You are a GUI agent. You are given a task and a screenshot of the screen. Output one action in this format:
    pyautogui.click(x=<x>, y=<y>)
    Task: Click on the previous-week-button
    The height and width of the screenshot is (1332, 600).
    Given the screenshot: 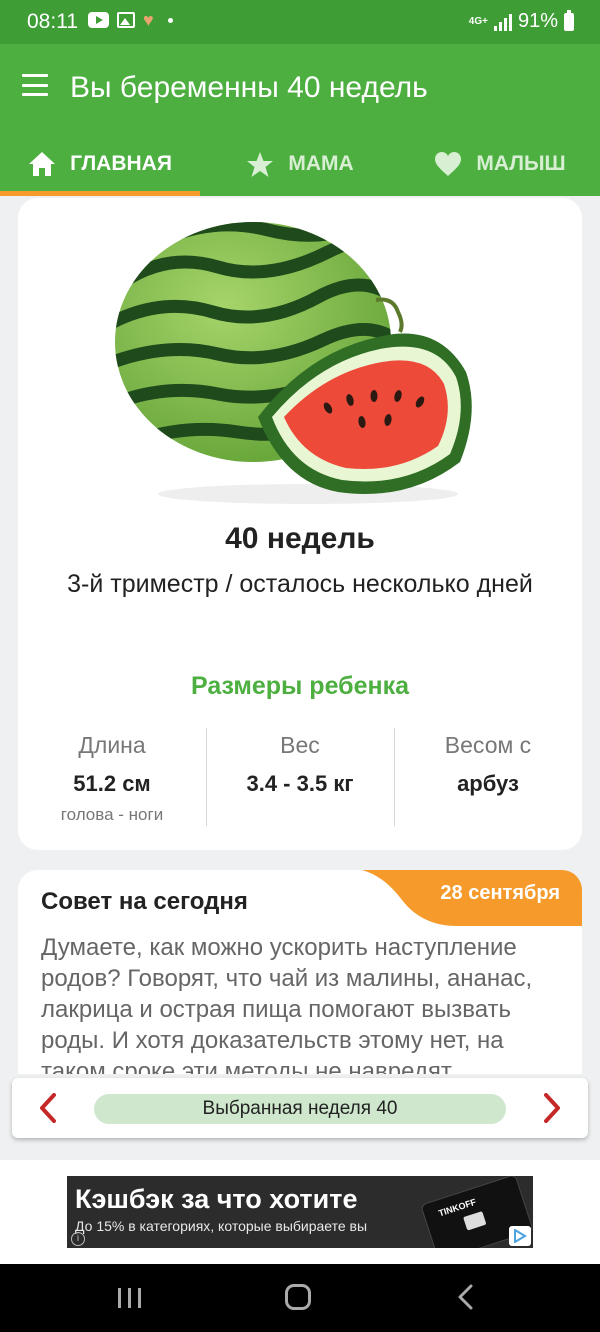 What is the action you would take?
    pyautogui.click(x=48, y=1108)
    